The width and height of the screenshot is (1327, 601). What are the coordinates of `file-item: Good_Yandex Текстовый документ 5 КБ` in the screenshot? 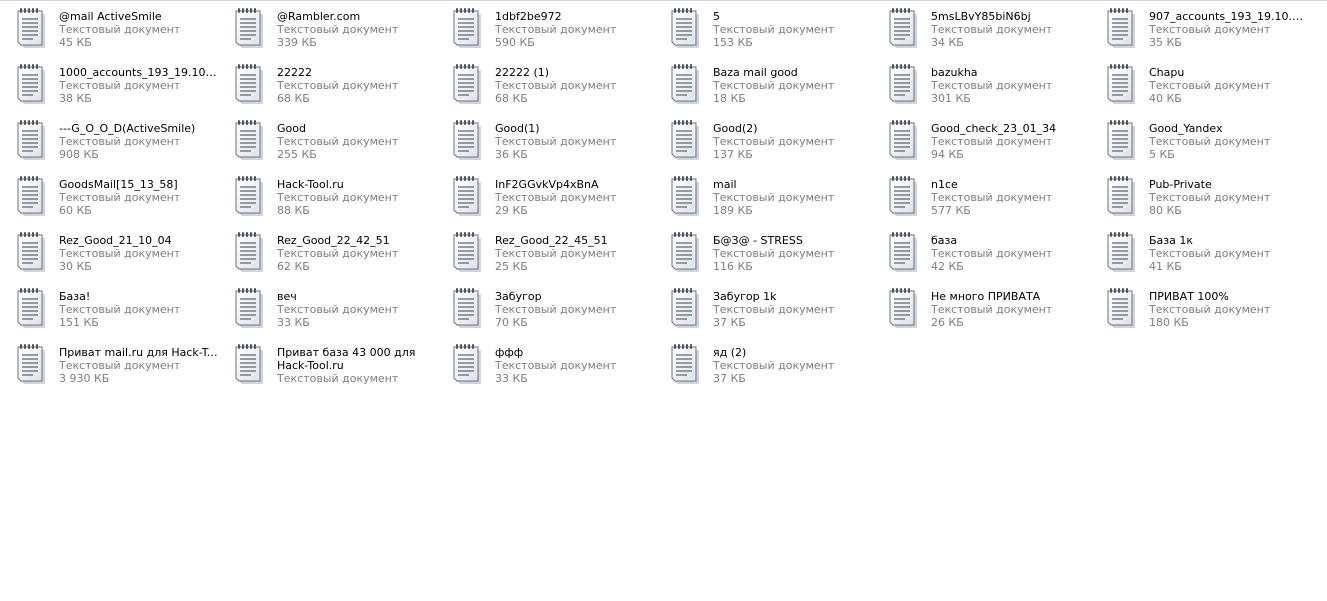 It's located at (1209, 147).